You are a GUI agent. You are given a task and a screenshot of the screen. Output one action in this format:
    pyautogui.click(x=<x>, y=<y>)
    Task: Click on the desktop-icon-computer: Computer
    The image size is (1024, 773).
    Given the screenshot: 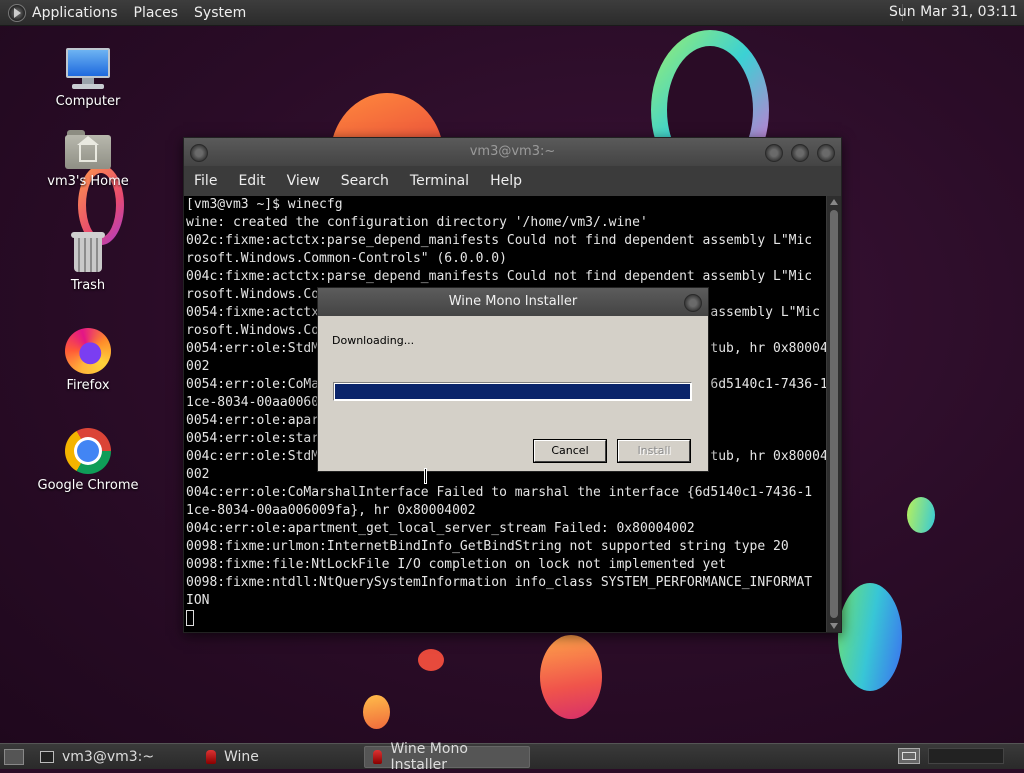 What is the action you would take?
    pyautogui.click(x=88, y=77)
    